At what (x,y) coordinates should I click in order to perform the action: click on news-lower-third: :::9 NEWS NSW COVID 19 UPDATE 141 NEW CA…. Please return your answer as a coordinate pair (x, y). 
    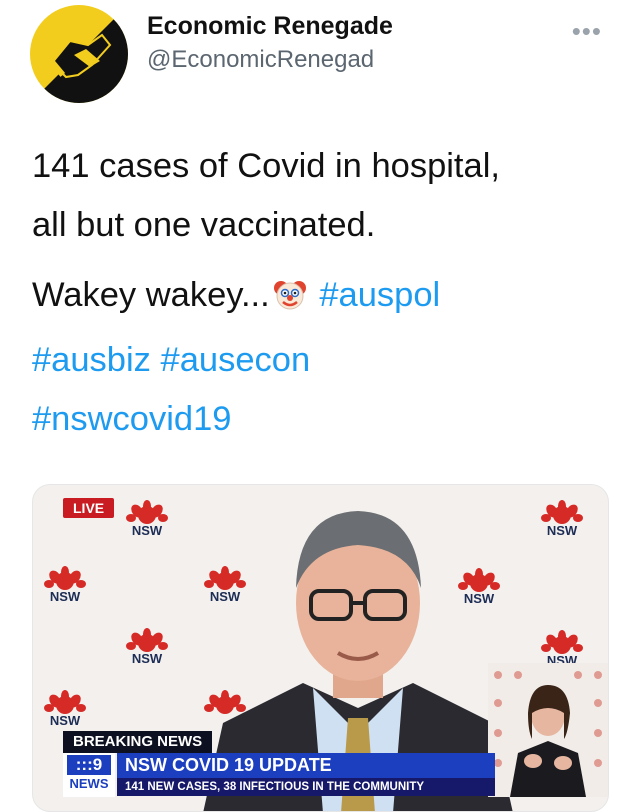
    Looking at the image, I should click on (283, 775).